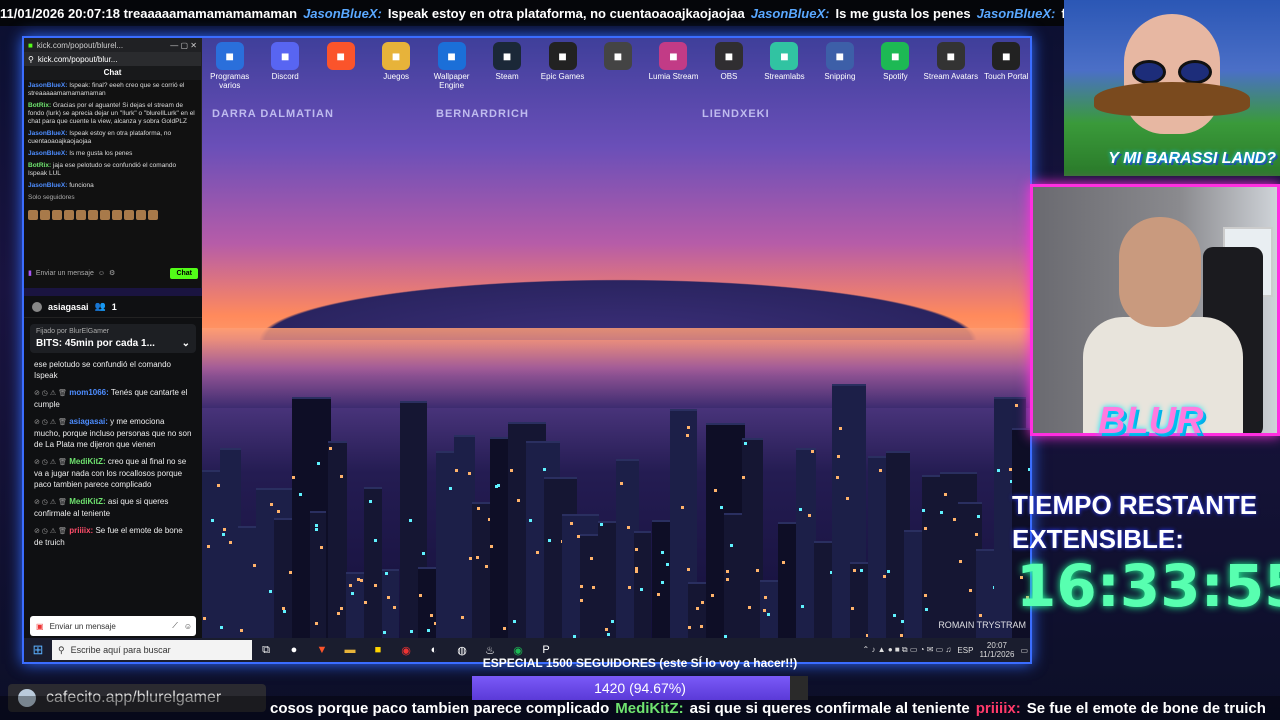 The width and height of the screenshot is (1280, 720). What do you see at coordinates (451, 68) in the screenshot?
I see `desktop-icon: ■ Wallpaper Engine` at bounding box center [451, 68].